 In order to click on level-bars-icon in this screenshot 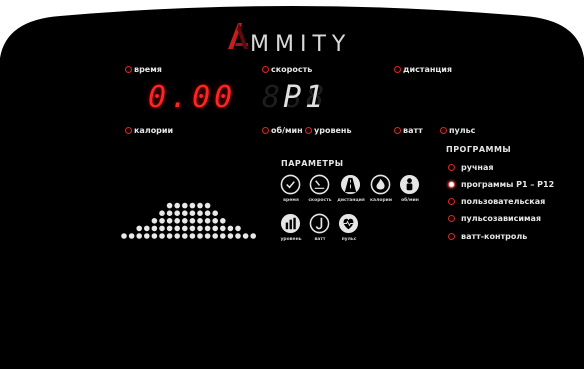, I will do `click(290, 223)`.